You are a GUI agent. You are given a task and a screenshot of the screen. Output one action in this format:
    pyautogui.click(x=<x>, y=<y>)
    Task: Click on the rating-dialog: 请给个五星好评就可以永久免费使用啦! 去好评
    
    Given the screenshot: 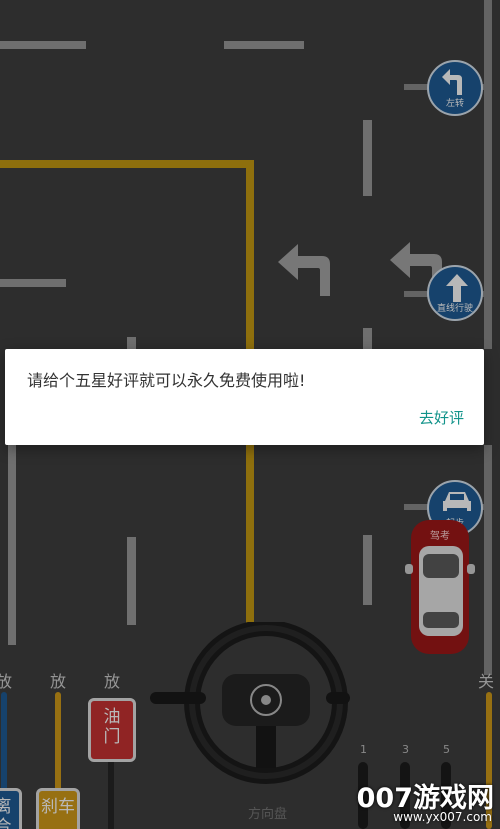 What is the action you would take?
    pyautogui.click(x=244, y=397)
    